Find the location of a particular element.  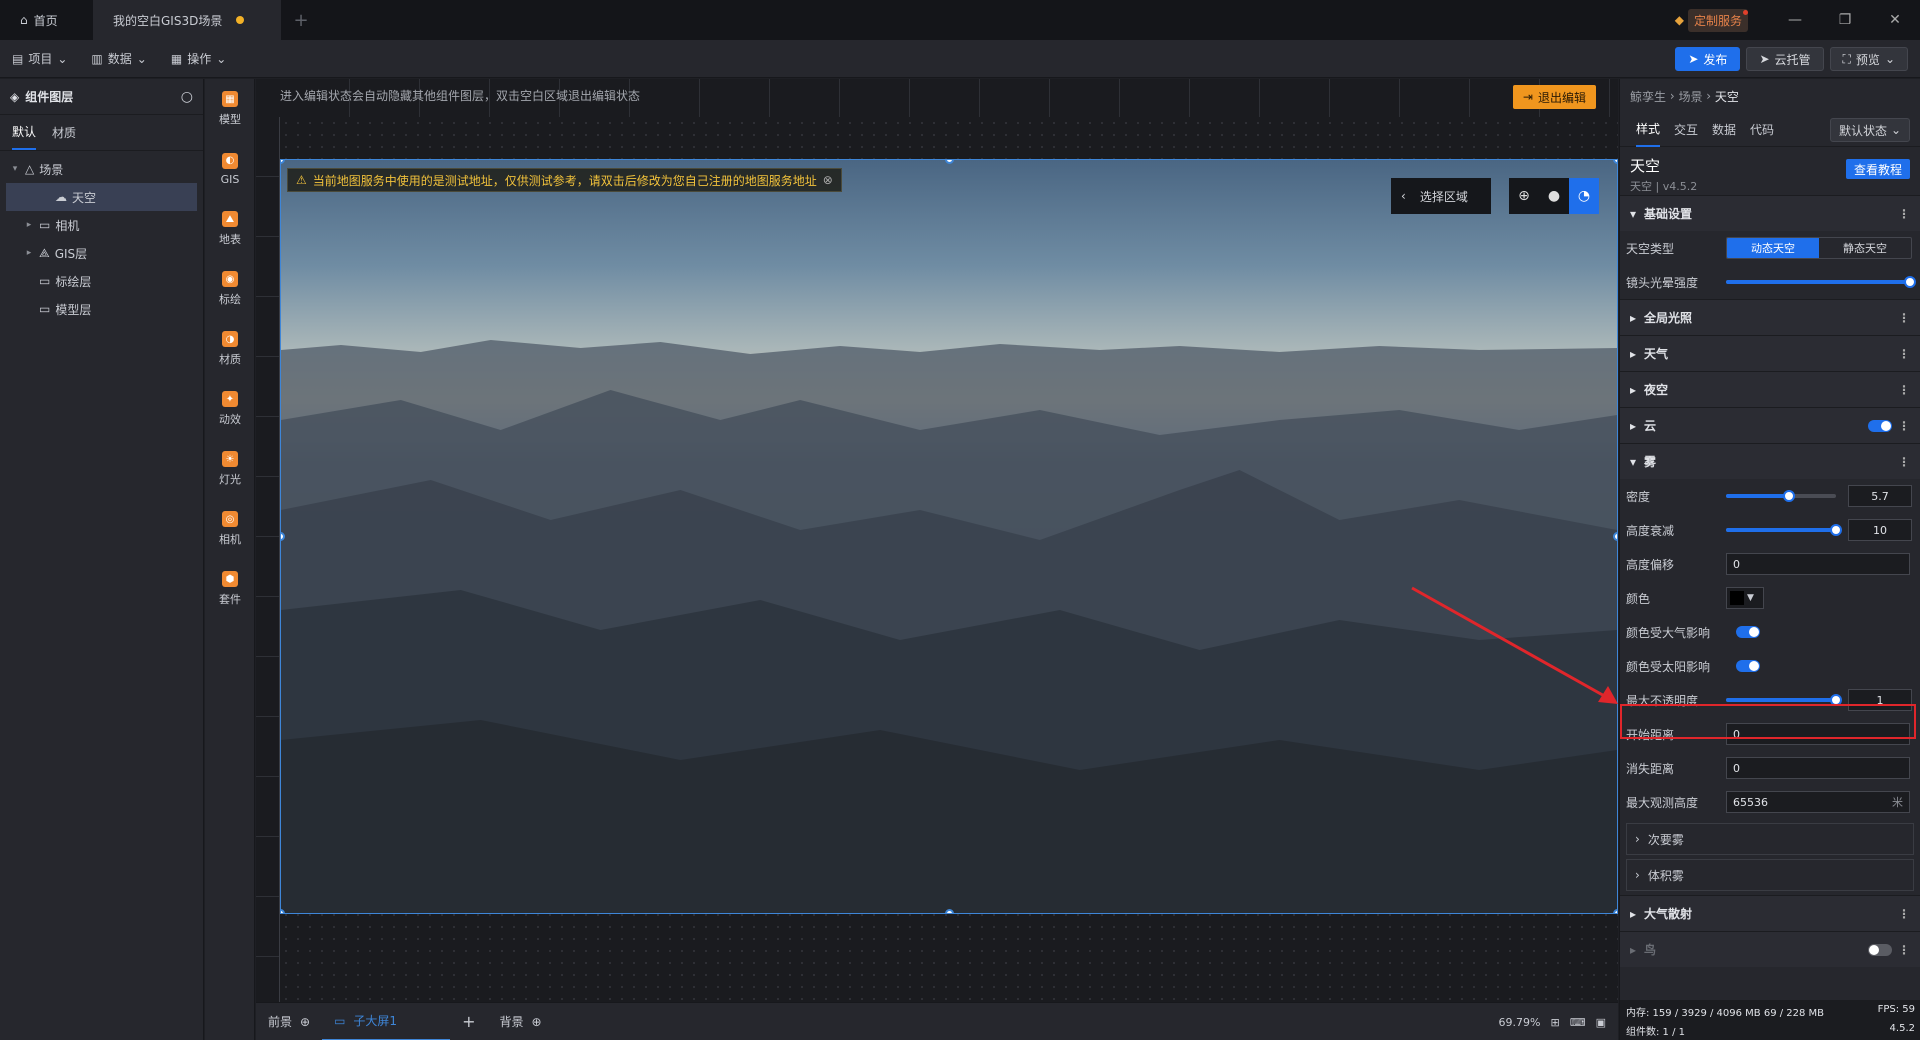

menu-project: ▤ 项目 ⌄ is located at coordinates (39, 58).